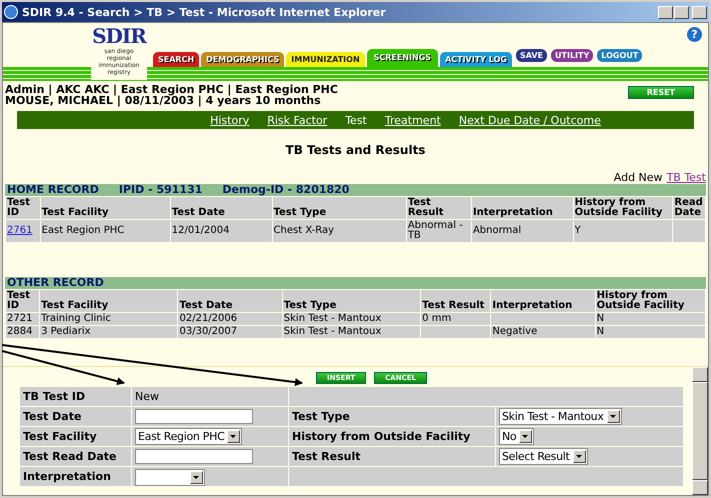 The width and height of the screenshot is (711, 498). I want to click on column-header: Read Date, so click(689, 208).